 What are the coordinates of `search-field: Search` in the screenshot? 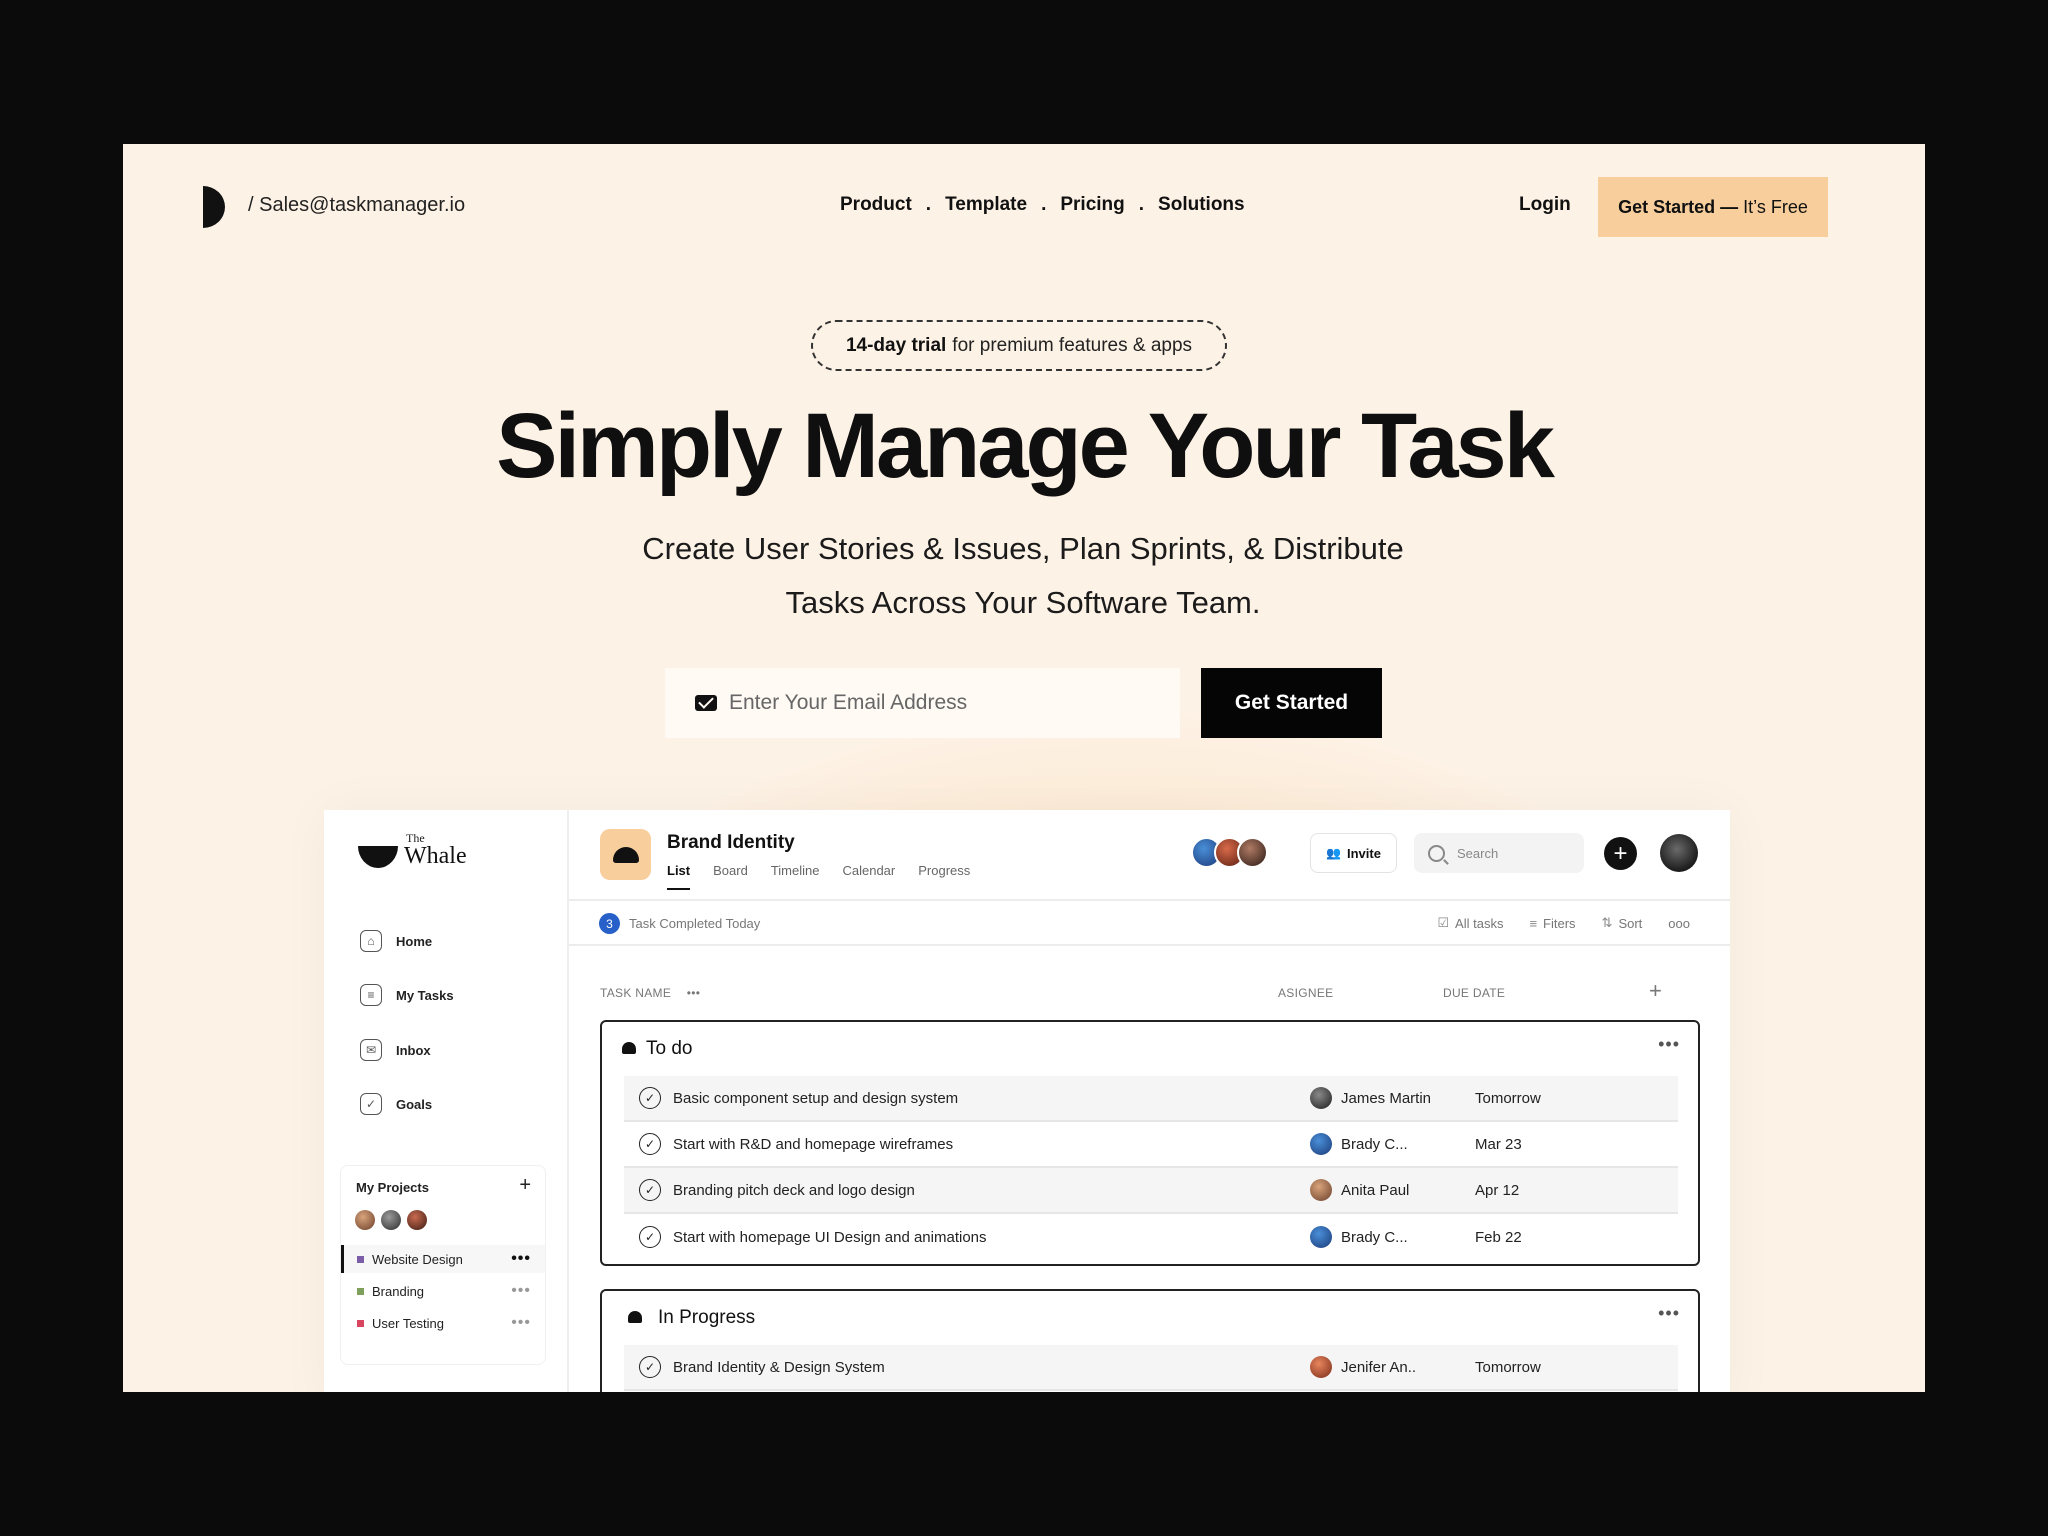 It's located at (1499, 853).